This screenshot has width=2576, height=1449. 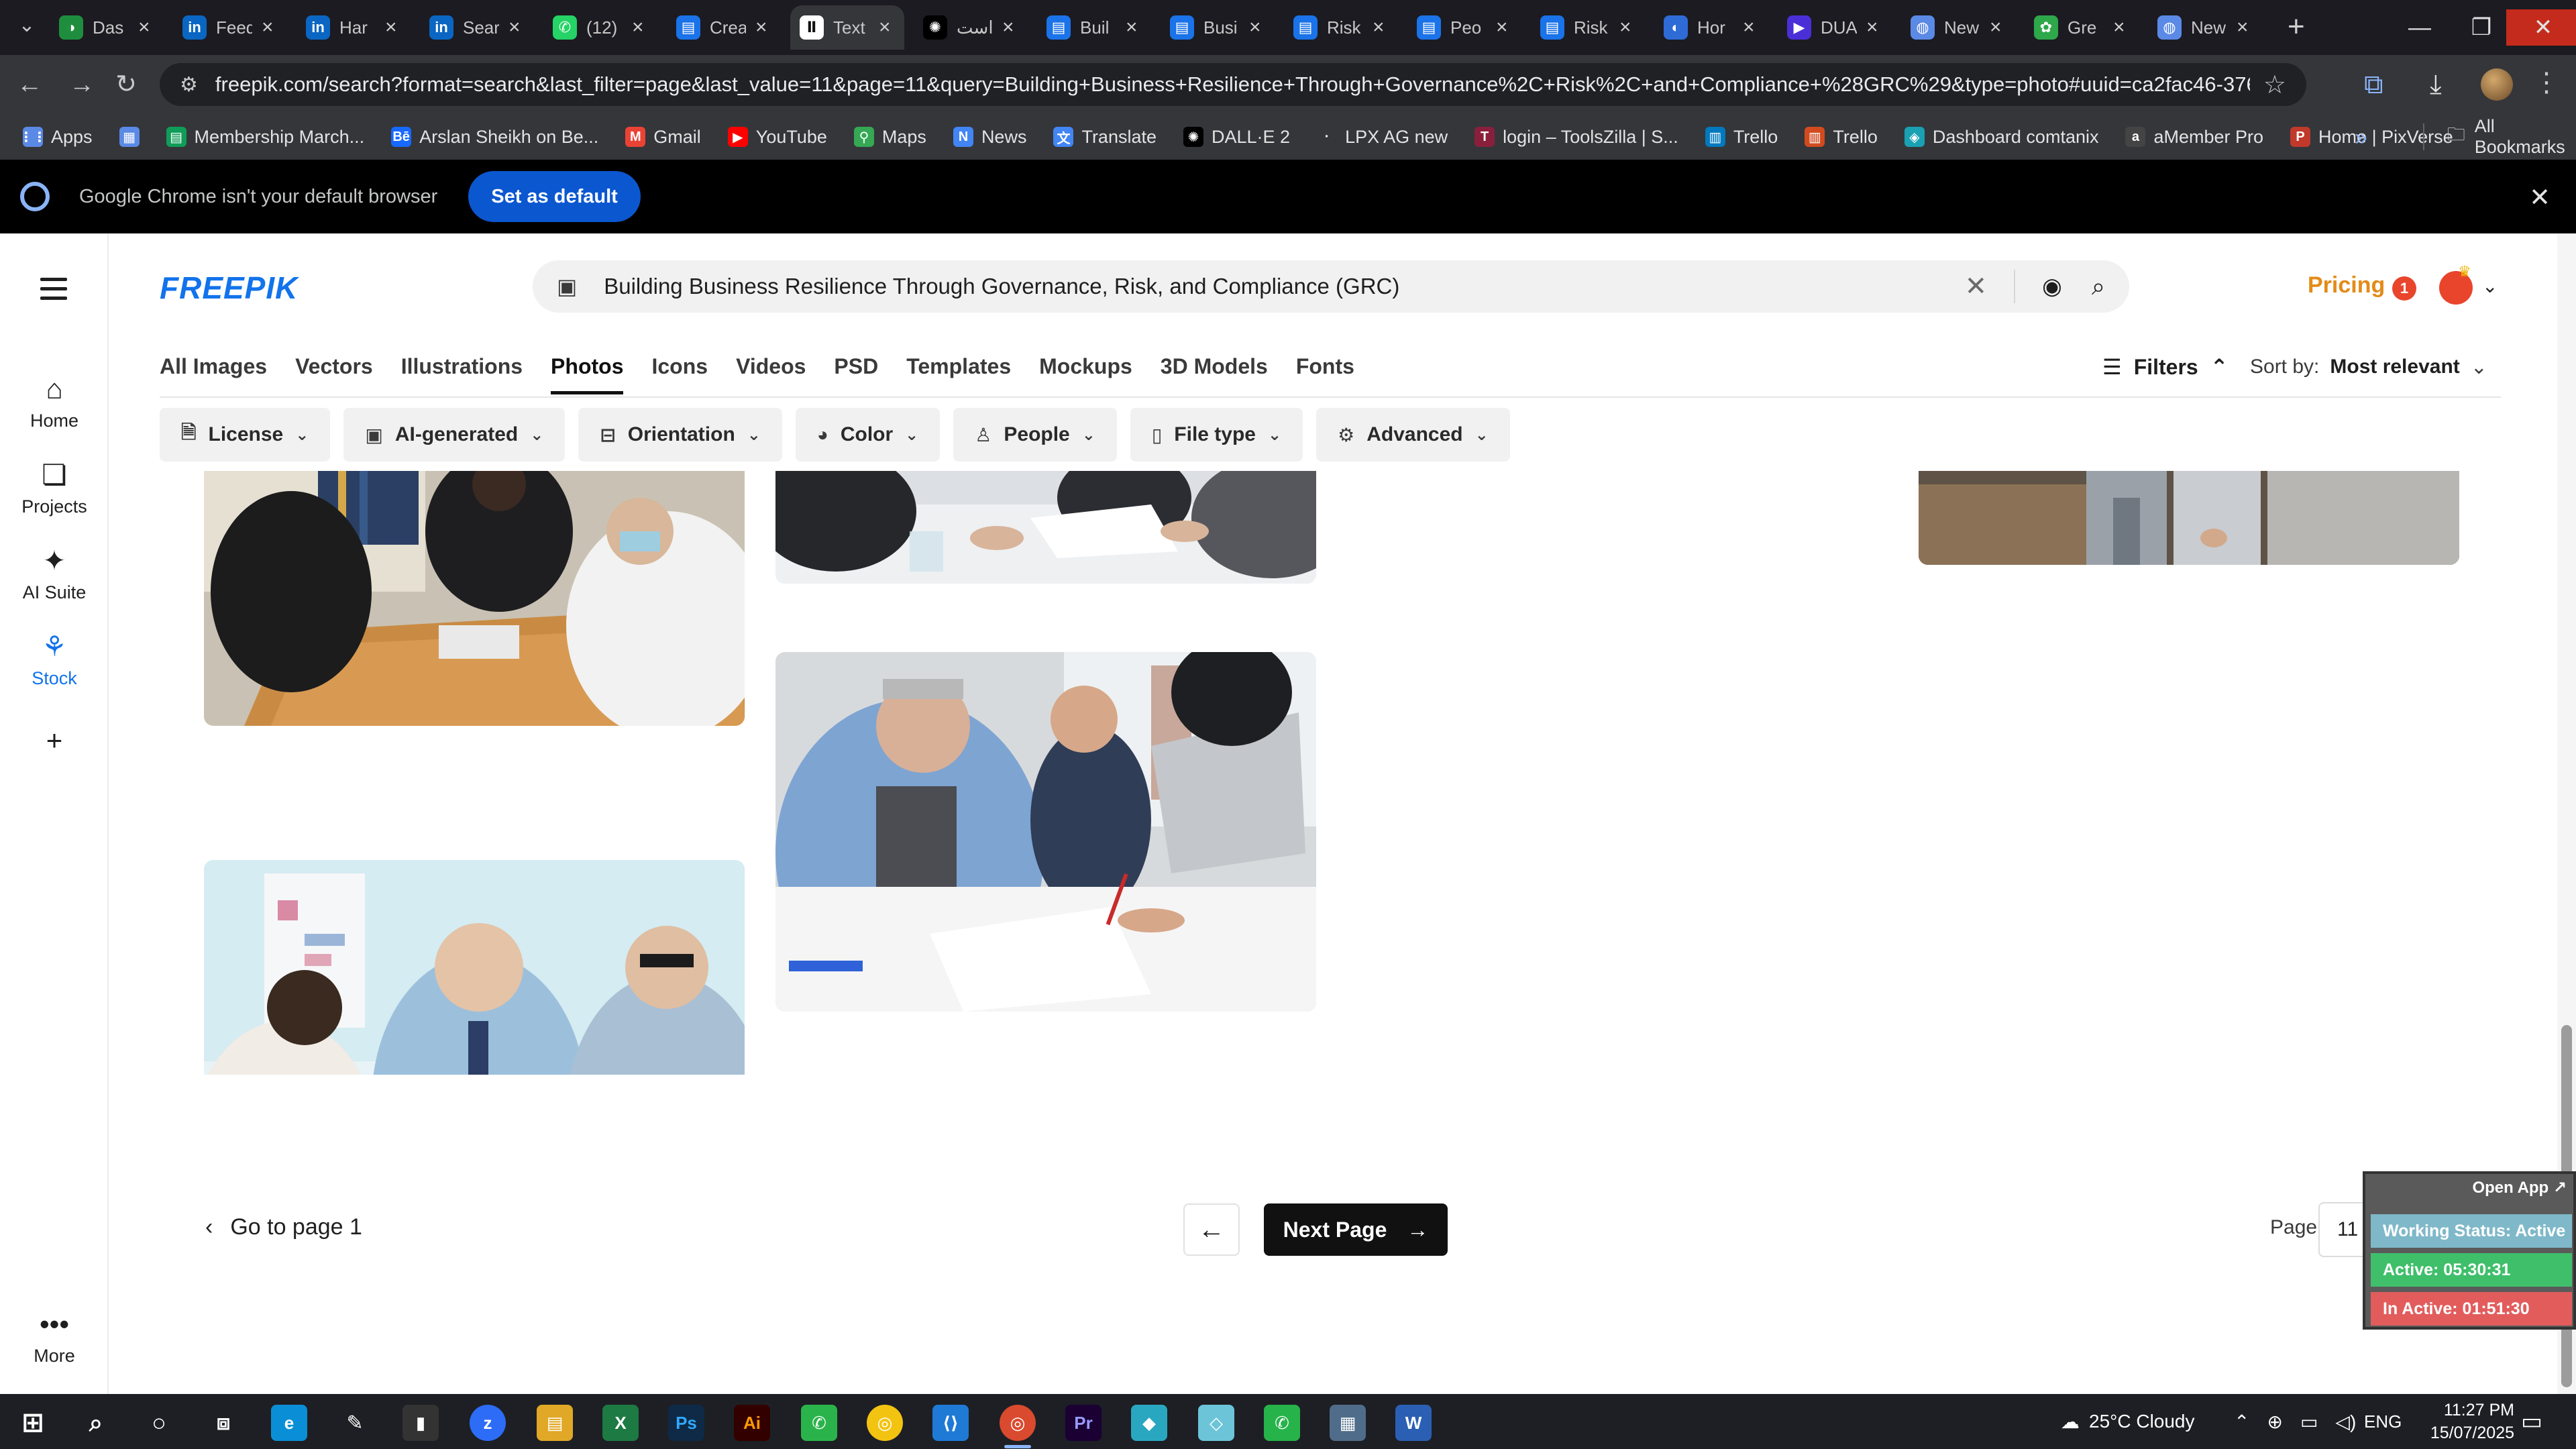 I want to click on freepik-logo: FREEPIK, so click(x=229, y=288).